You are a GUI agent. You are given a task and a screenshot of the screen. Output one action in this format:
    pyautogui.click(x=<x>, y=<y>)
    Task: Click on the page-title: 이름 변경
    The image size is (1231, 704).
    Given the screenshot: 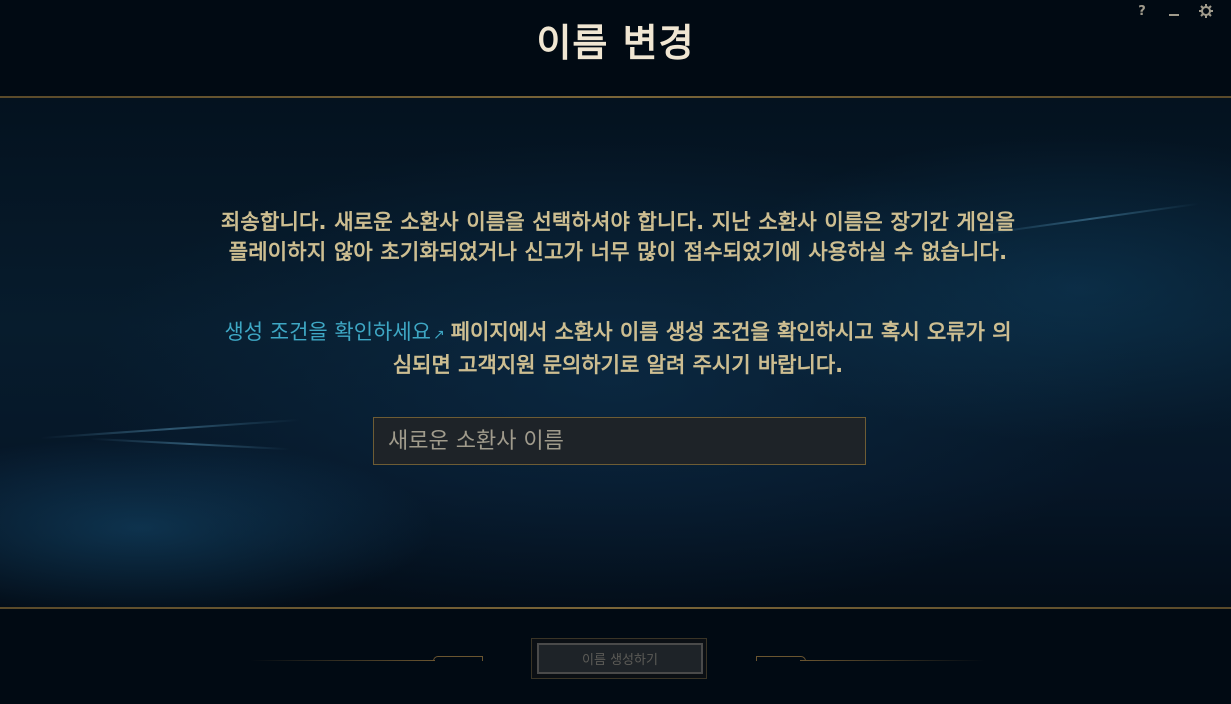 What is the action you would take?
    pyautogui.click(x=615, y=43)
    